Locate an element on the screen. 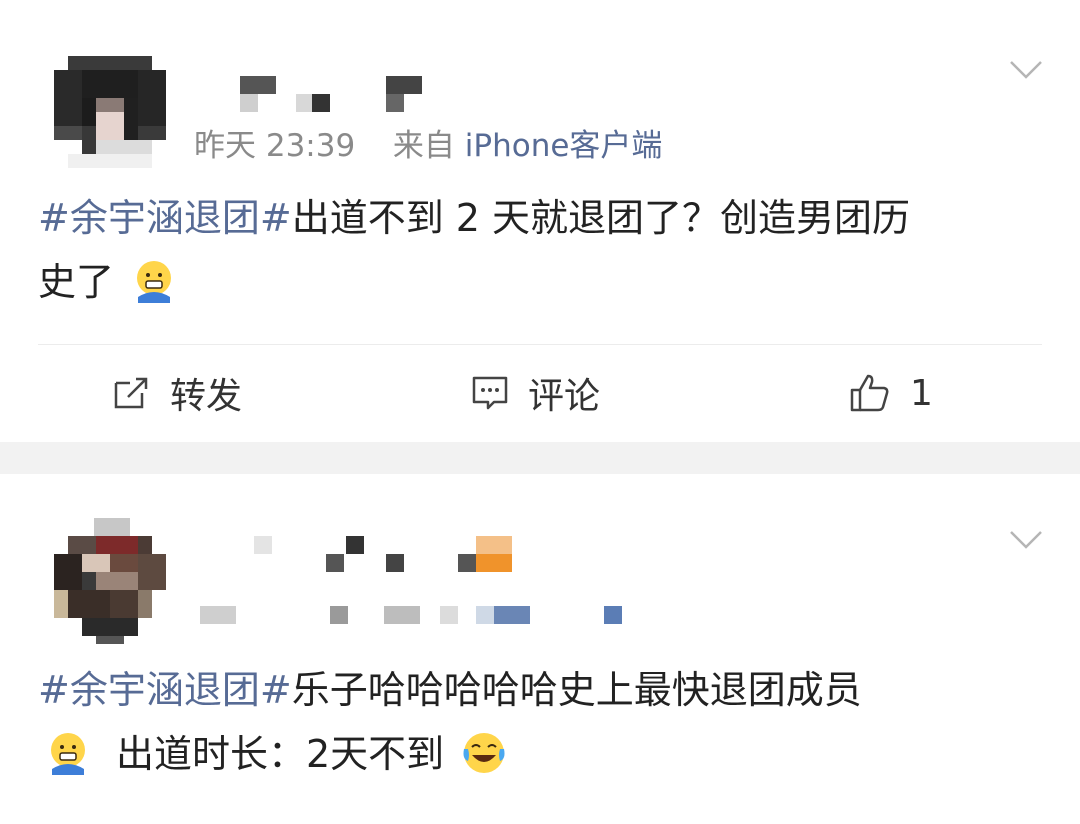  repost-icon is located at coordinates (131, 393).